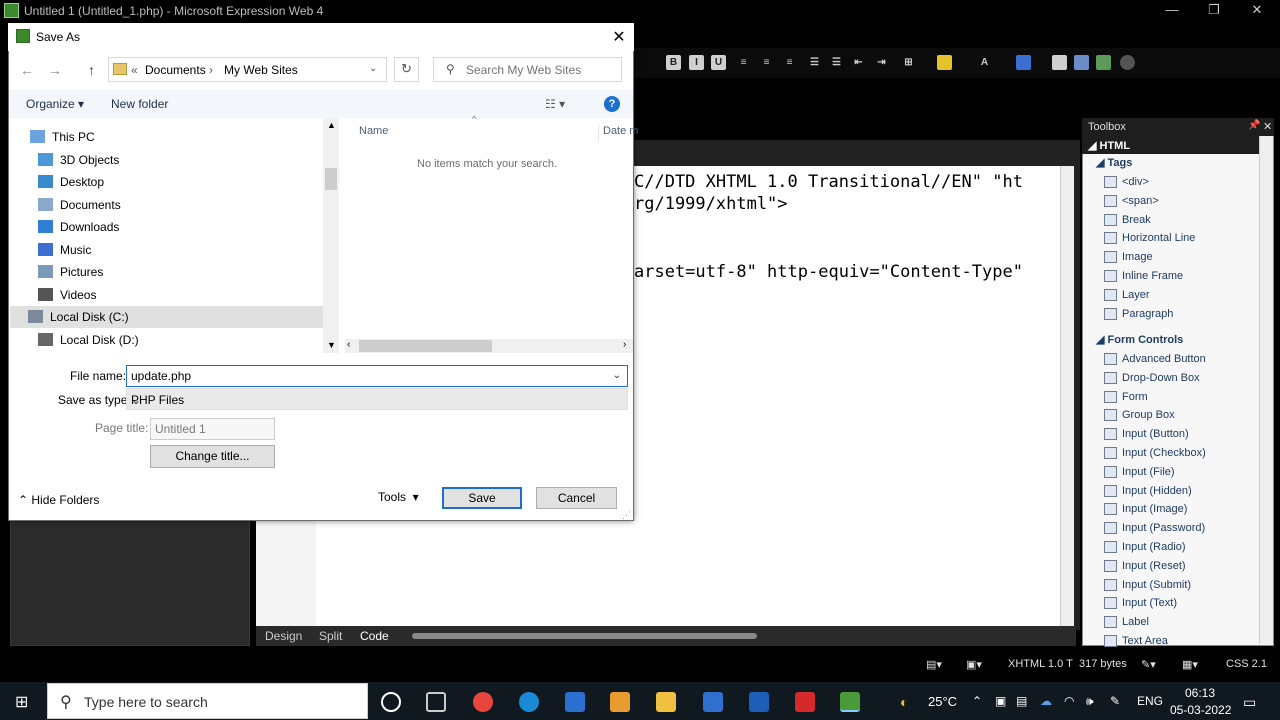  Describe the element at coordinates (183, 205) in the screenshot. I see `nav-item-documents: Documents` at that location.